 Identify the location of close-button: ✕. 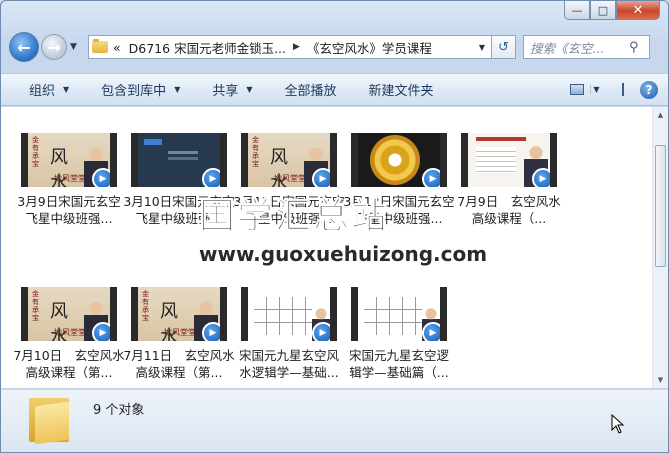
(638, 10).